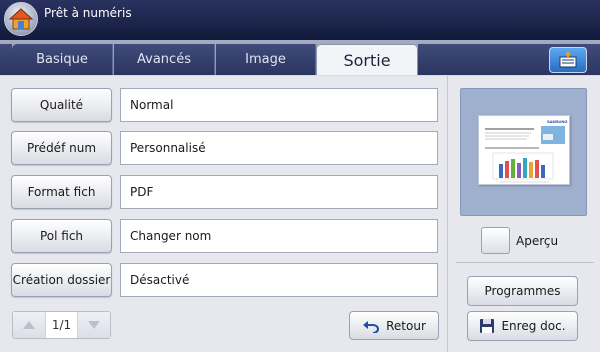  I want to click on svg-text: SAMSUNG, so click(557, 121).